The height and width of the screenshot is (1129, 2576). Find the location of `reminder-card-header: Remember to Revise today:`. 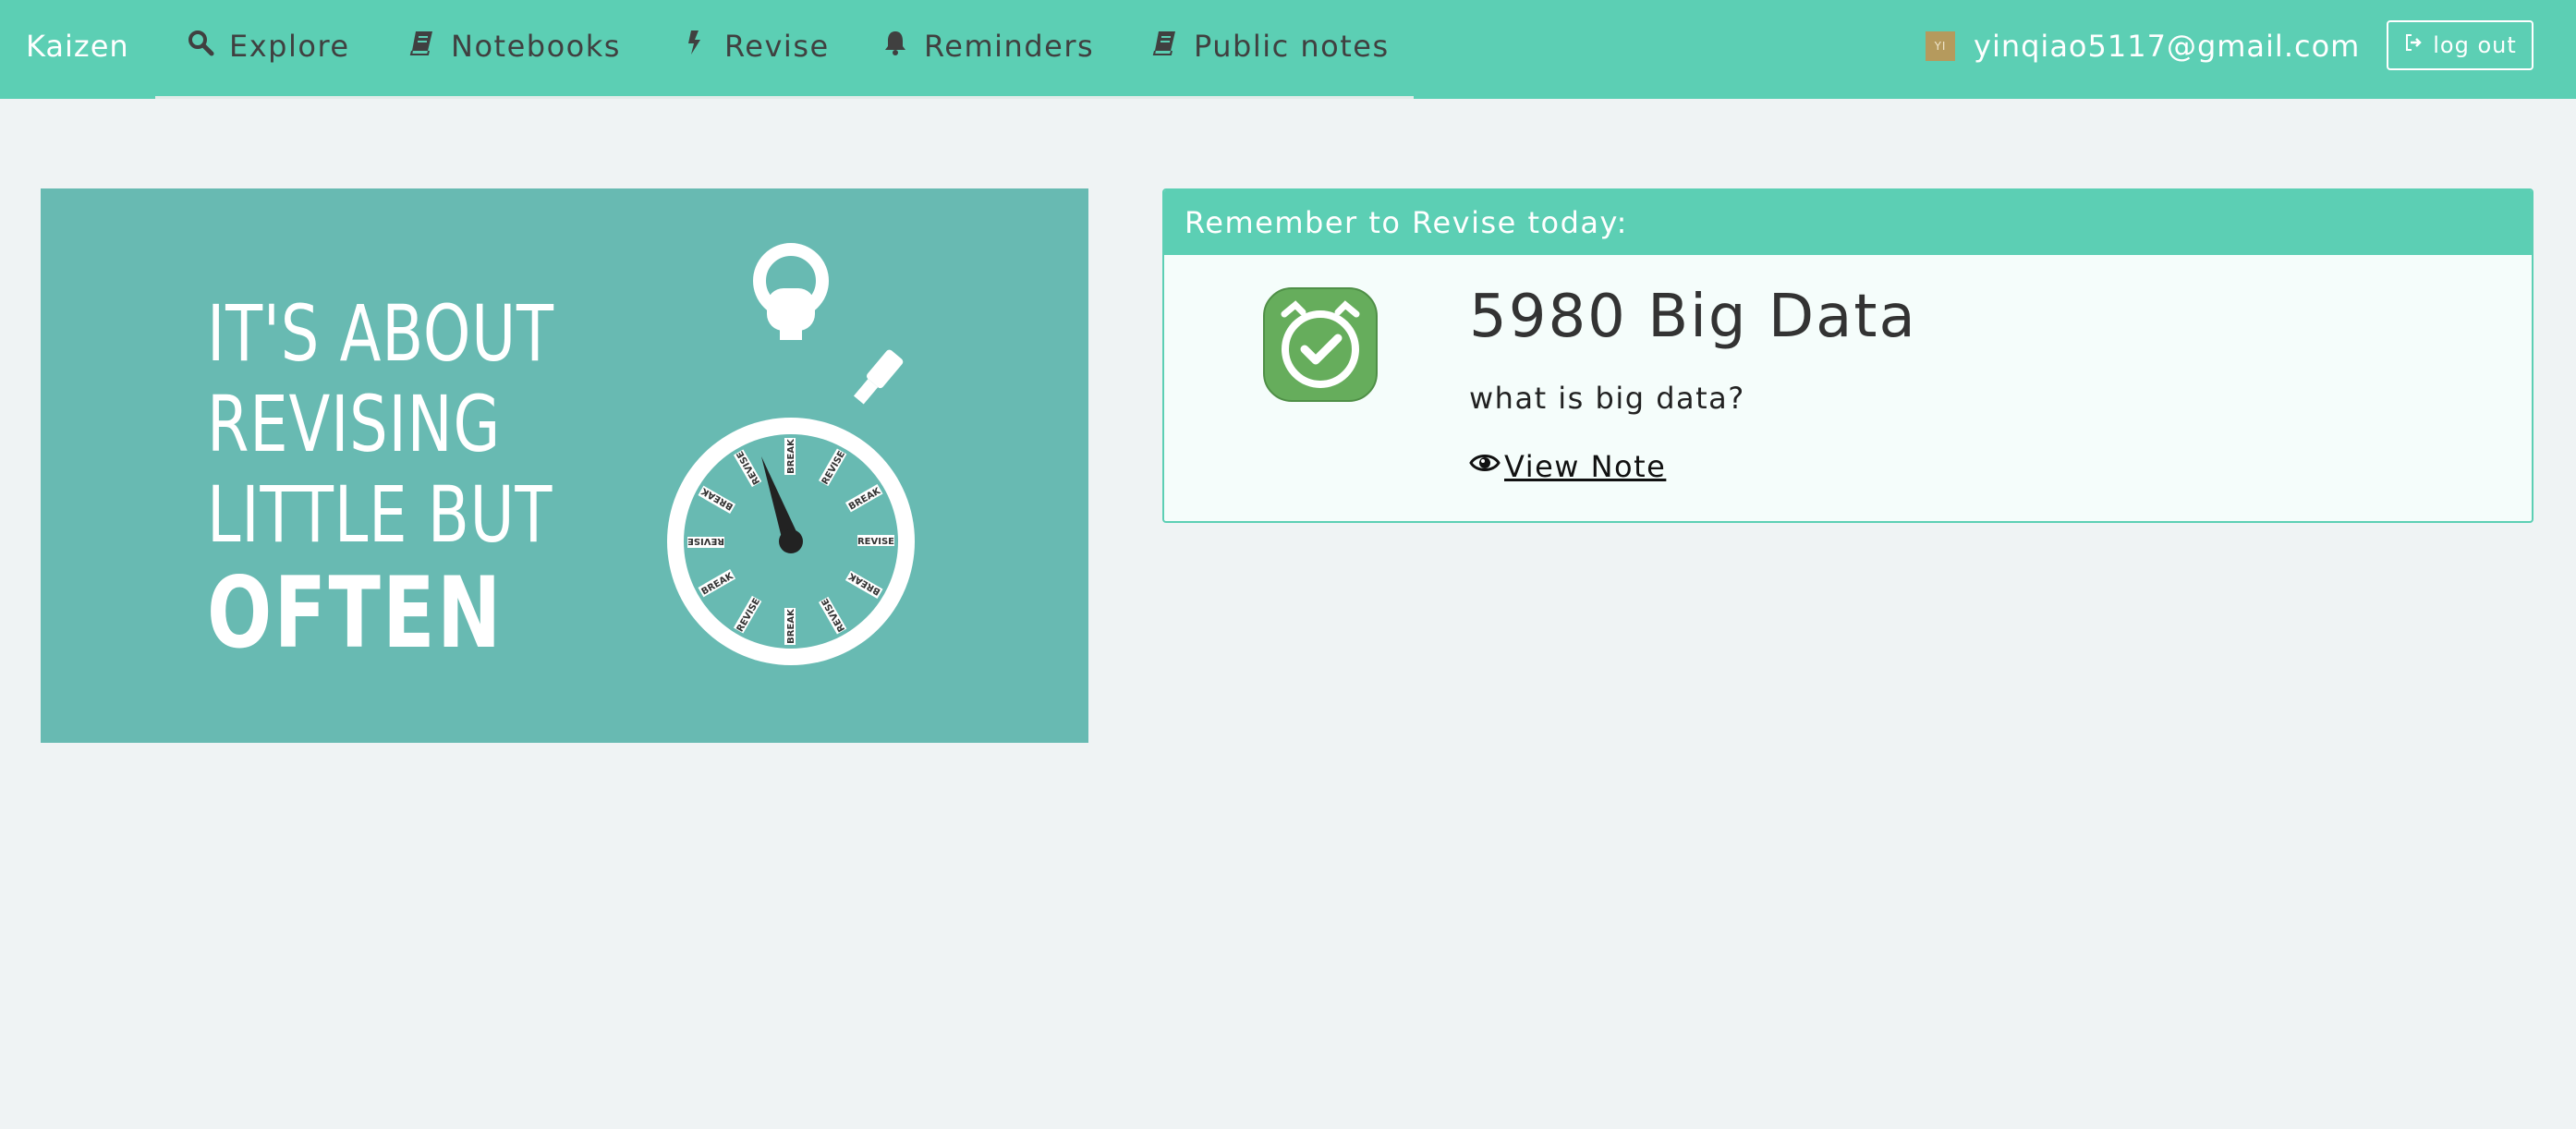

reminder-card-header: Remember to Revise today: is located at coordinates (1848, 222).